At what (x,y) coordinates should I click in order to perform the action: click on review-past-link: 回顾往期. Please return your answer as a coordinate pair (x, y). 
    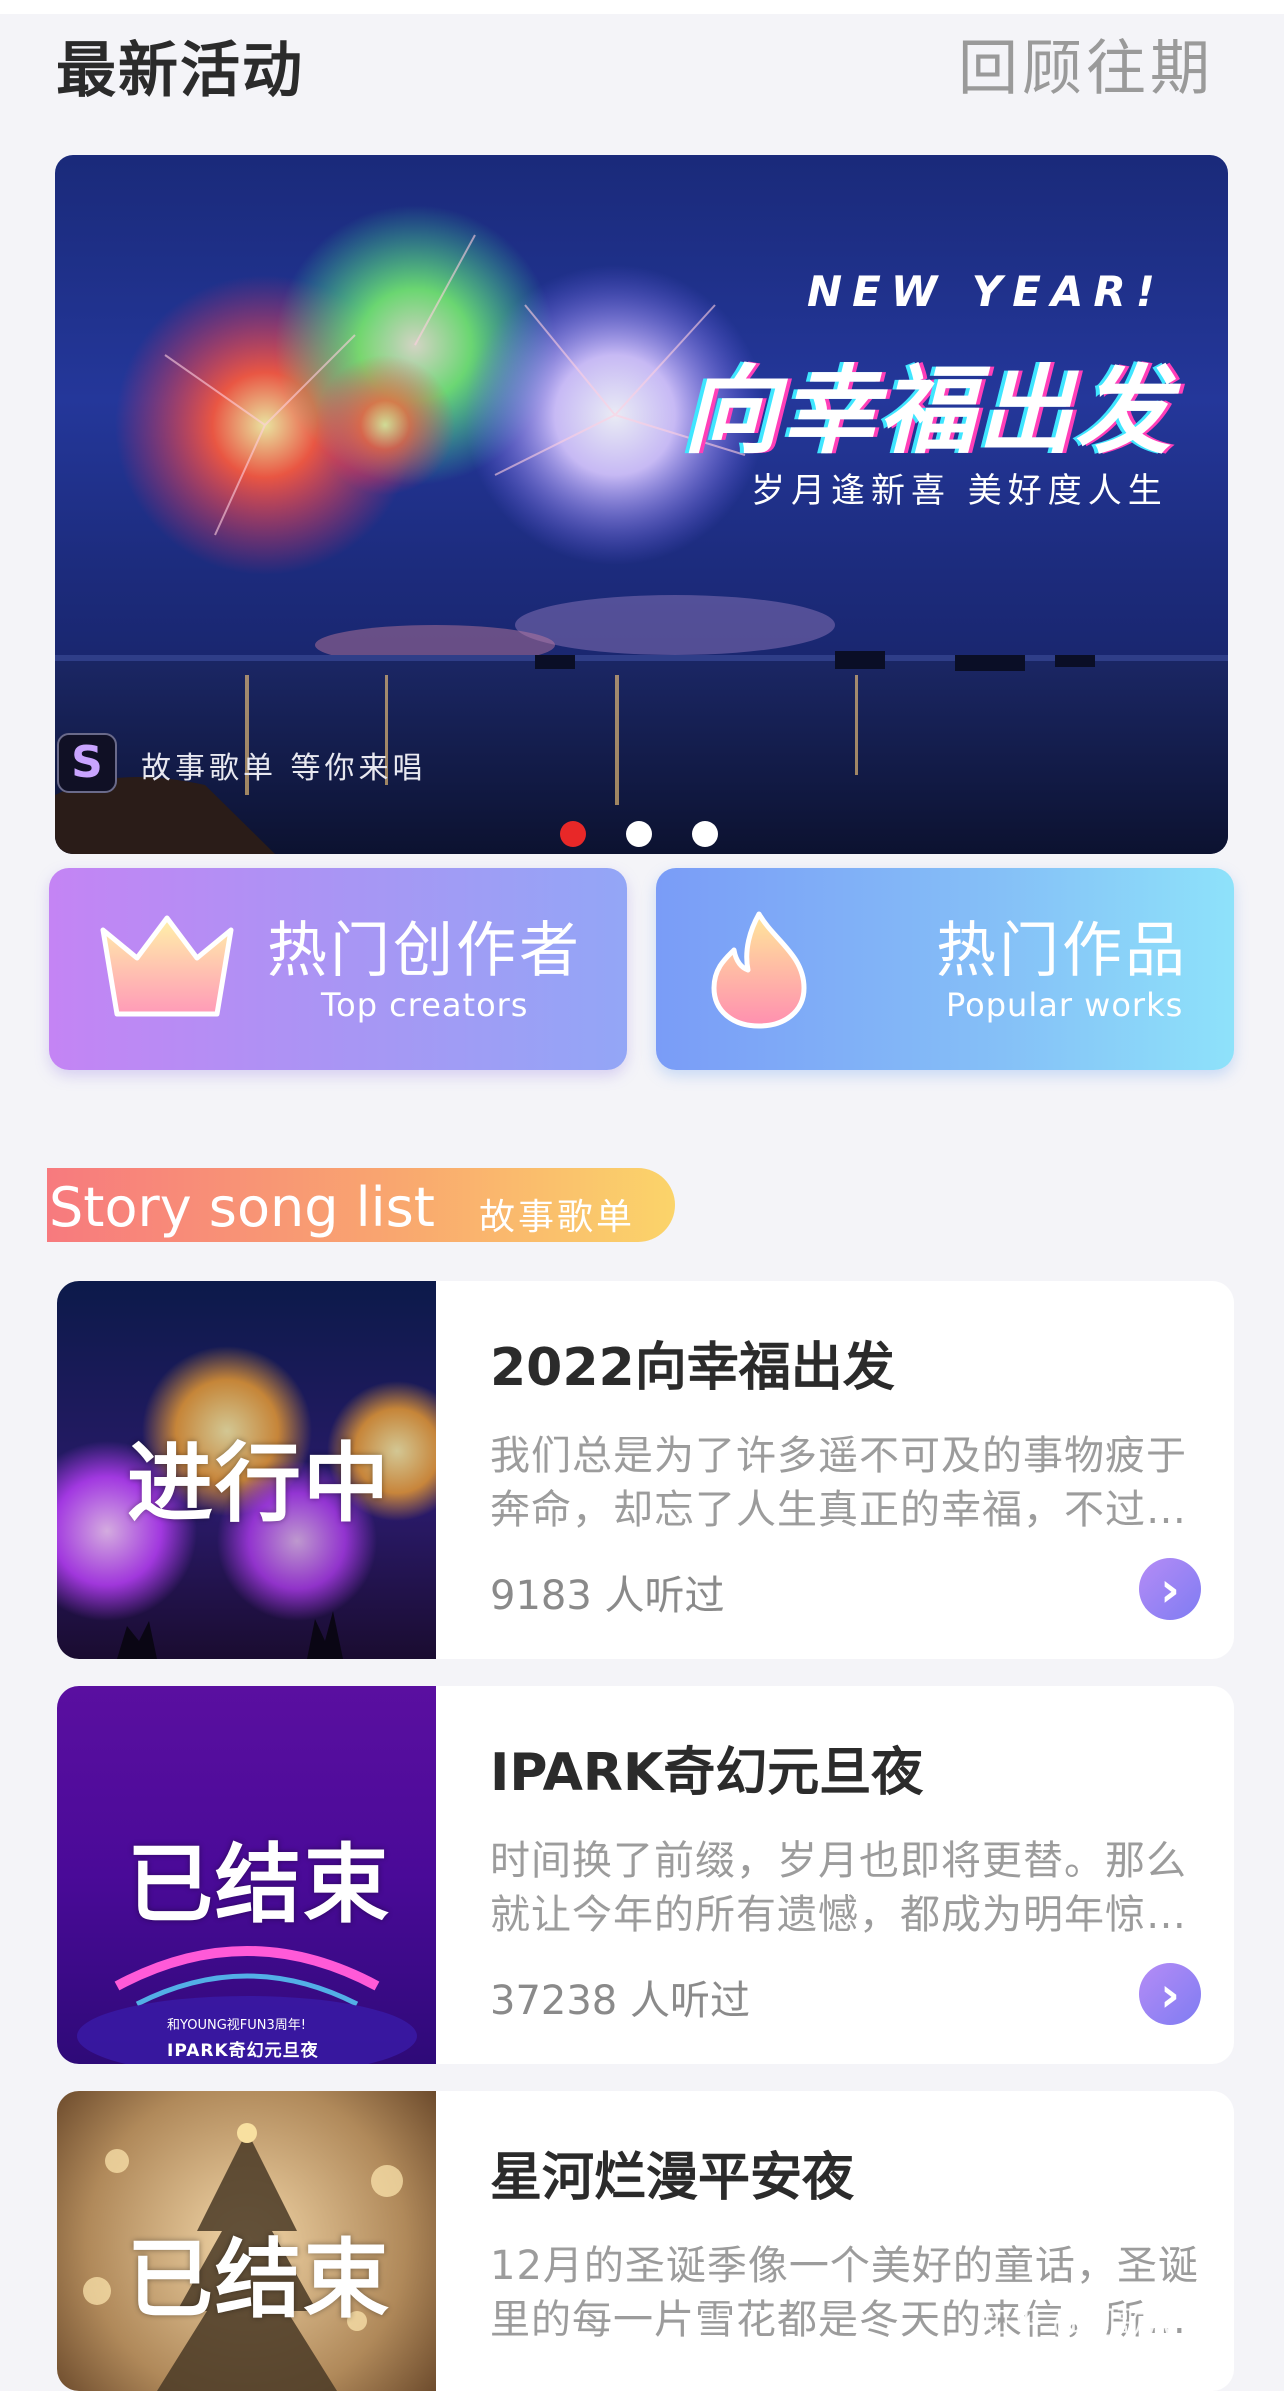
    Looking at the image, I should click on (1086, 63).